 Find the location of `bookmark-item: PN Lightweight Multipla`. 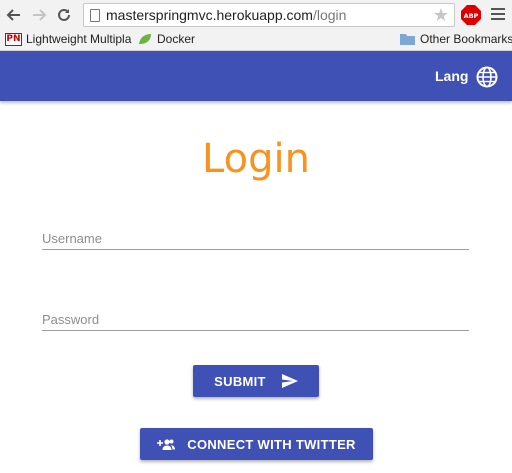

bookmark-item: PN Lightweight Multipla is located at coordinates (68, 39).